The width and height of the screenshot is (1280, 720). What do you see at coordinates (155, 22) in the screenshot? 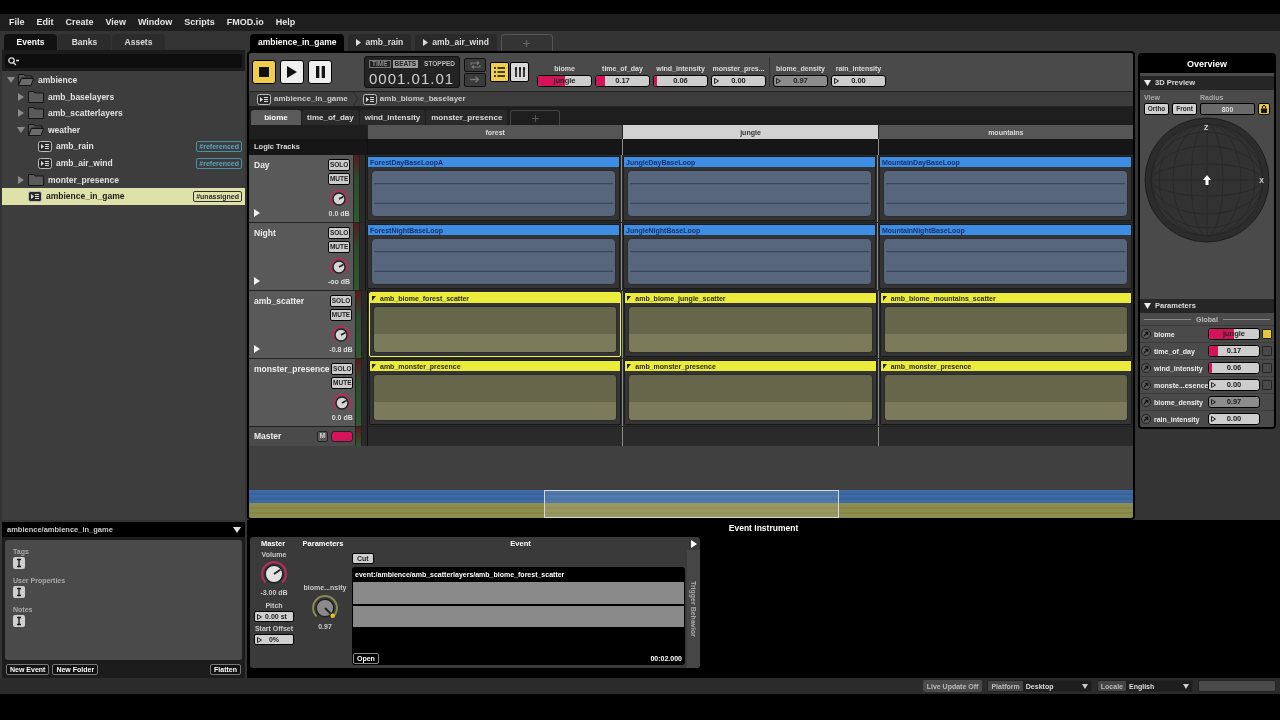
I see `menu-item: Window` at bounding box center [155, 22].